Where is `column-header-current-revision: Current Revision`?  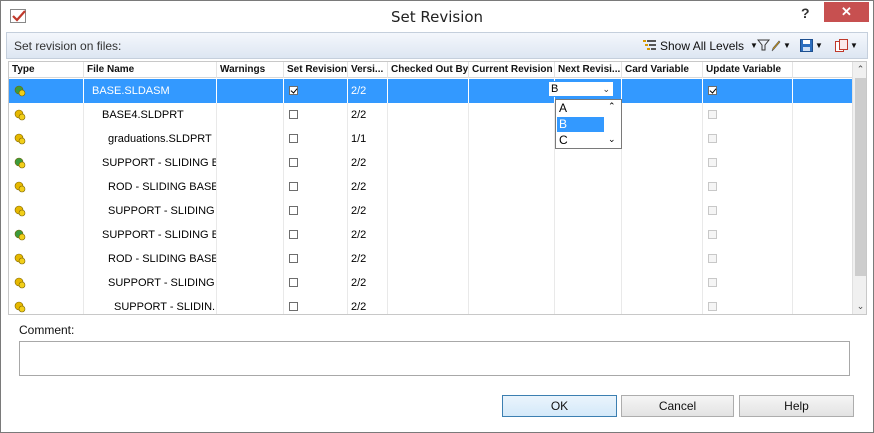 column-header-current-revision: Current Revision is located at coordinates (512, 70).